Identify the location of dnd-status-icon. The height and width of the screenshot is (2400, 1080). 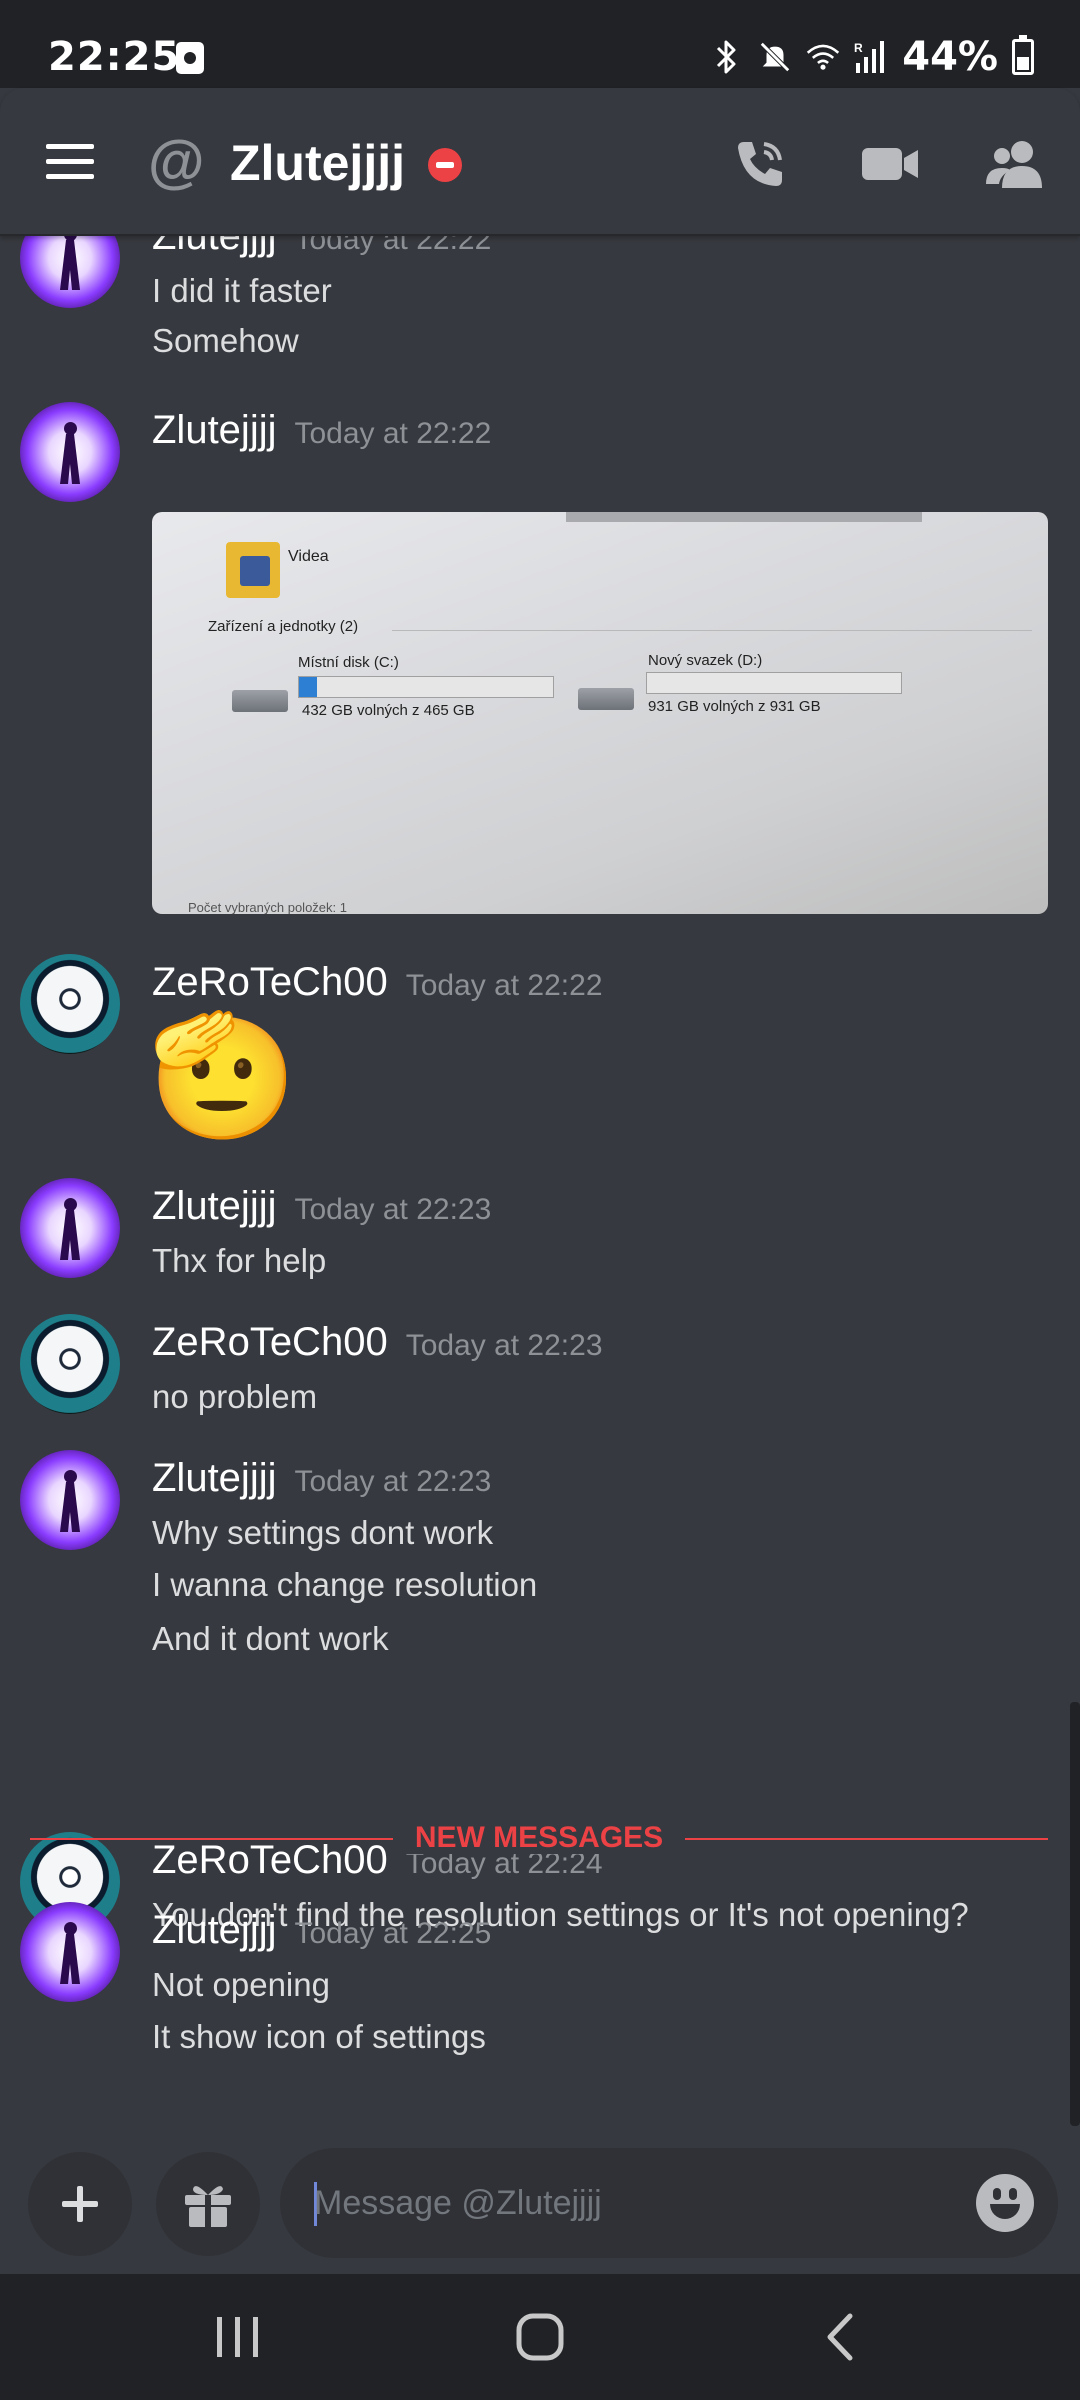
(445, 165).